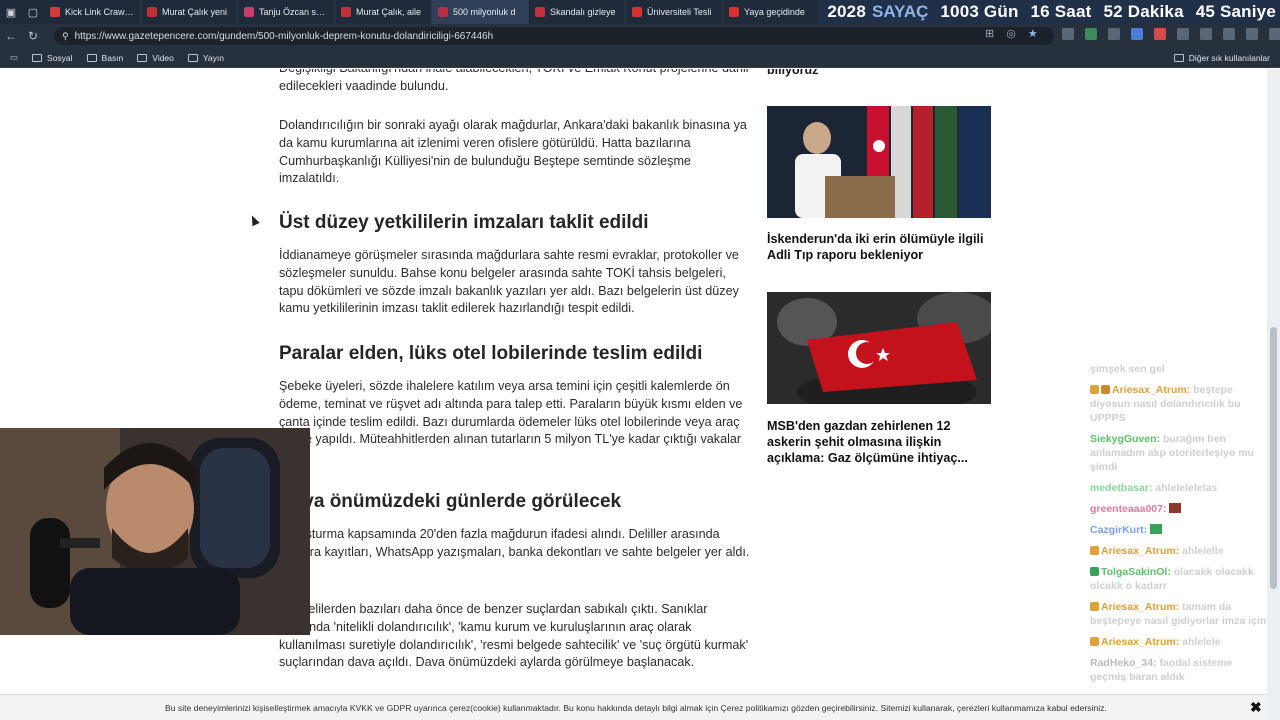 Image resolution: width=1280 pixels, height=720 pixels. Describe the element at coordinates (155, 58) in the screenshot. I see `bookmark-folder: Video` at that location.